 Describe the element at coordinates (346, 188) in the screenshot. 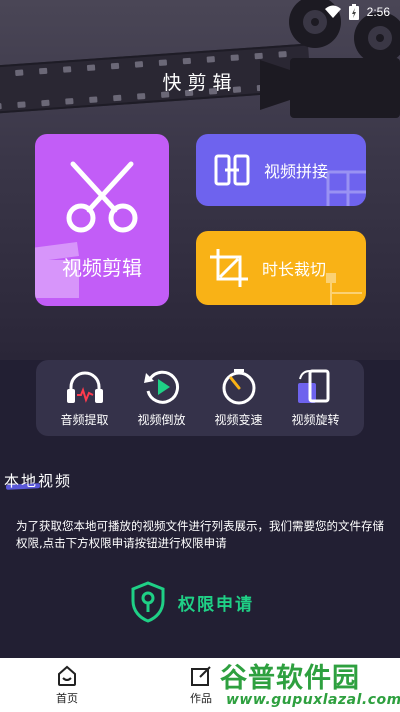

I see `grid-decoration` at that location.